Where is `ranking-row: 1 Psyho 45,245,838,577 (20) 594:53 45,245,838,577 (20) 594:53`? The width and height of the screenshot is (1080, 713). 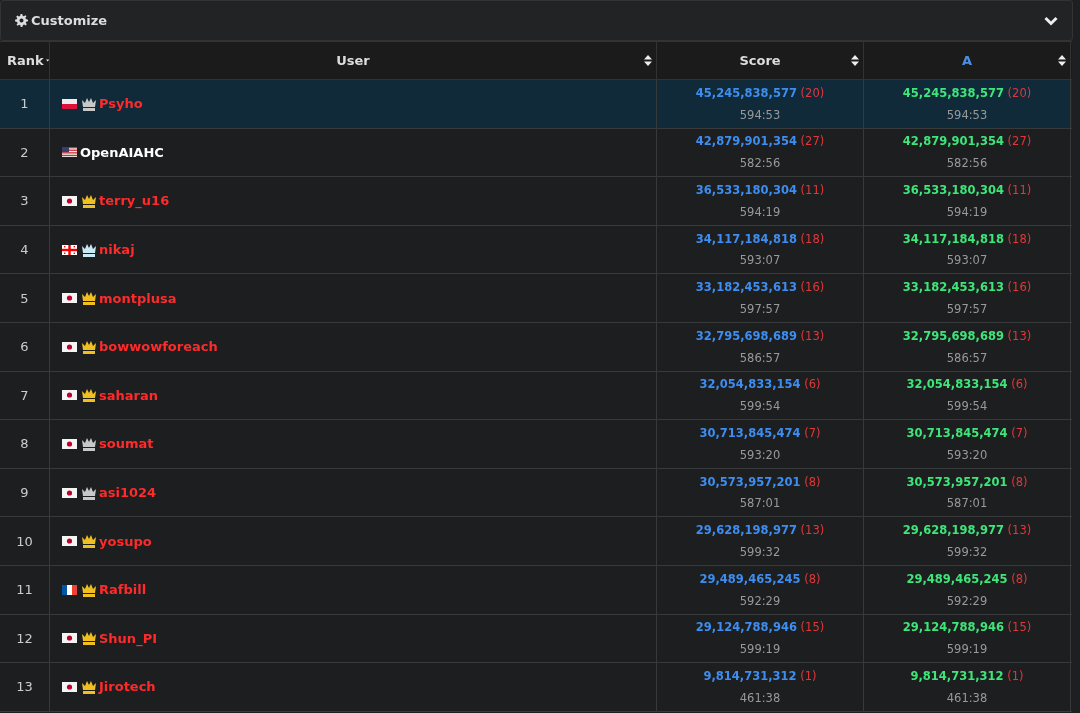 ranking-row: 1 Psyho 45,245,838,577 (20) 594:53 45,245,838,577 (20) 594:53 is located at coordinates (536, 104).